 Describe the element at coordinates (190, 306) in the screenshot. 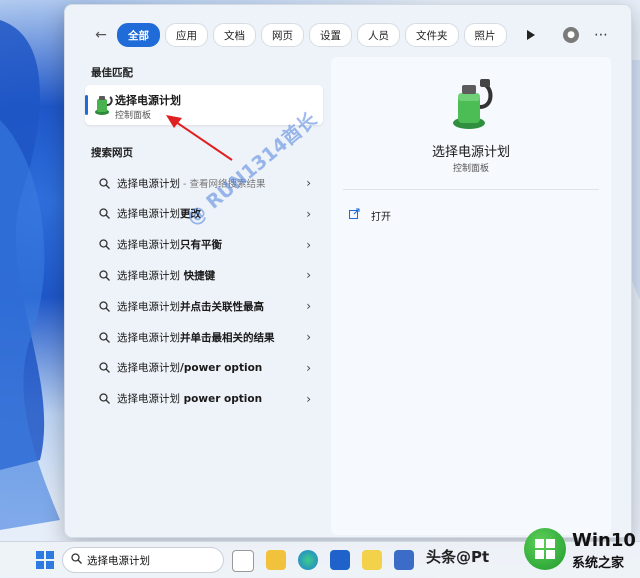

I see `web-result-text: 选择电源计划并点击关联性最高` at that location.